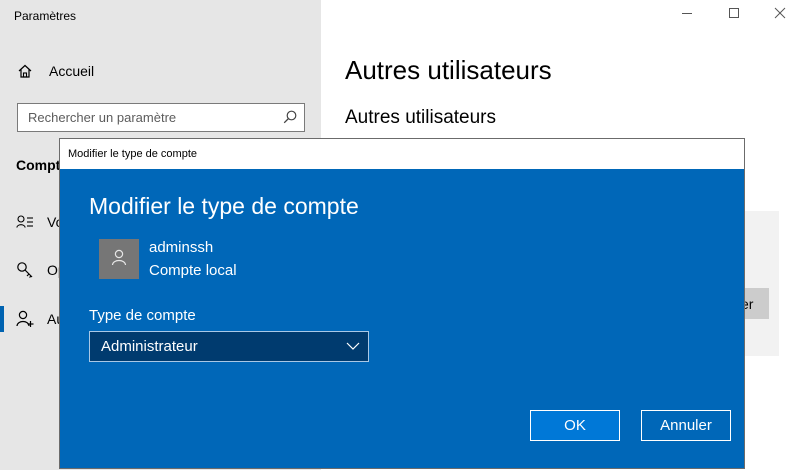 This screenshot has width=804, height=470. I want to click on sidebar-item-other-users: Au, so click(39, 319).